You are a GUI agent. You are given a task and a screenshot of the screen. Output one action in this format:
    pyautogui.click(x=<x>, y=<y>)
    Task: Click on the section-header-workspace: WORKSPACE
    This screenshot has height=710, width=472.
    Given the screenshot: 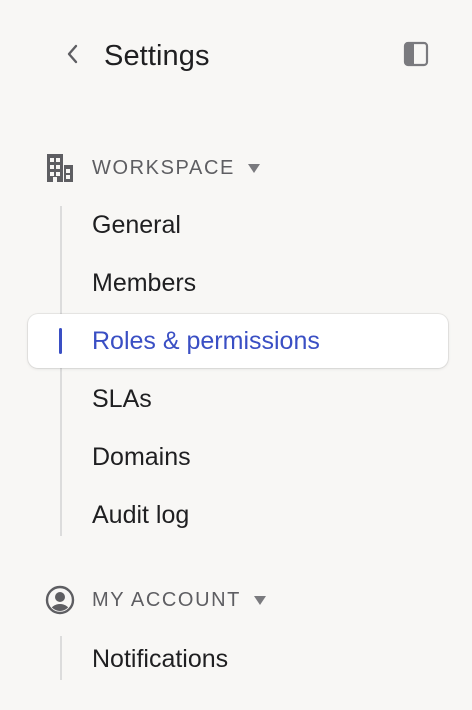 What is the action you would take?
    pyautogui.click(x=152, y=168)
    